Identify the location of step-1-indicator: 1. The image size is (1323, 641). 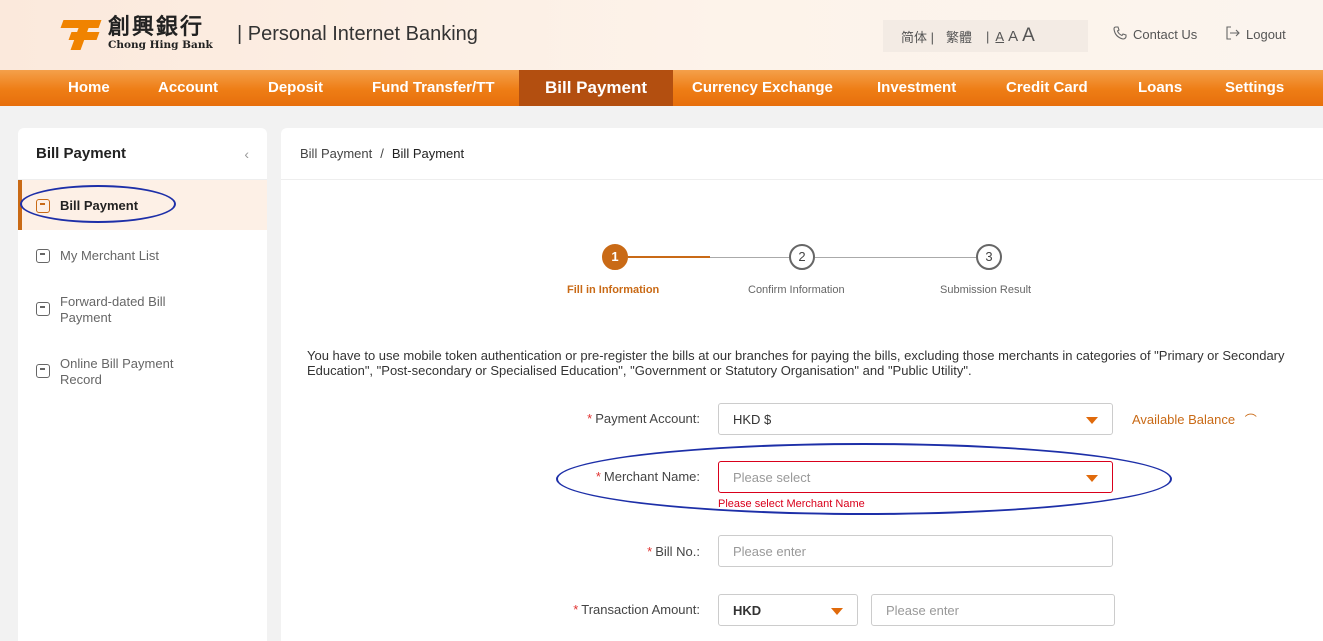
(615, 257).